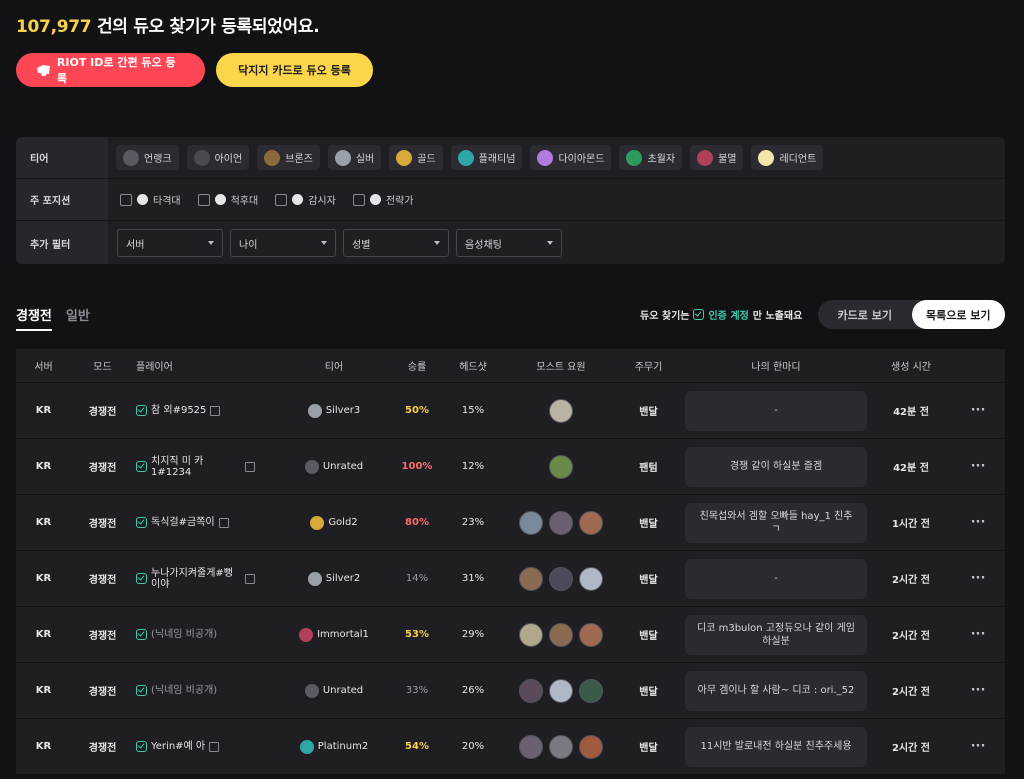 The image size is (1024, 779). What do you see at coordinates (426, 159) in the screenshot?
I see `tier-chip-label: 골드` at bounding box center [426, 159].